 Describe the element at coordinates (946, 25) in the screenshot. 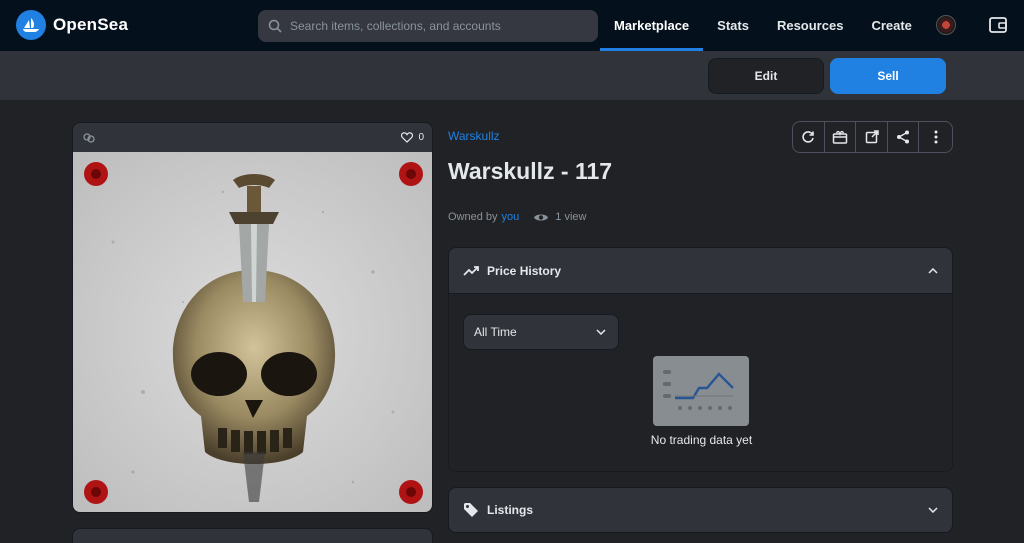

I see `profile-avatar` at that location.